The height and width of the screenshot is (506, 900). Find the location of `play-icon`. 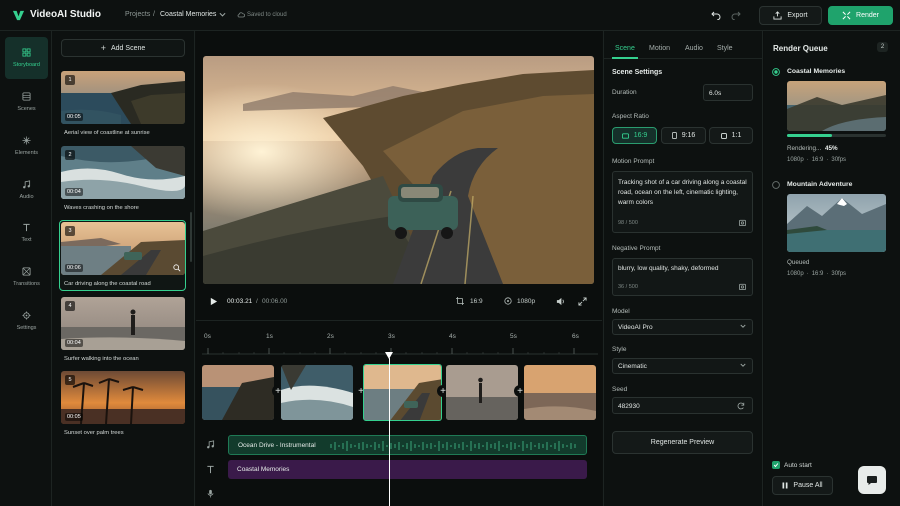

play-icon is located at coordinates (213, 301).